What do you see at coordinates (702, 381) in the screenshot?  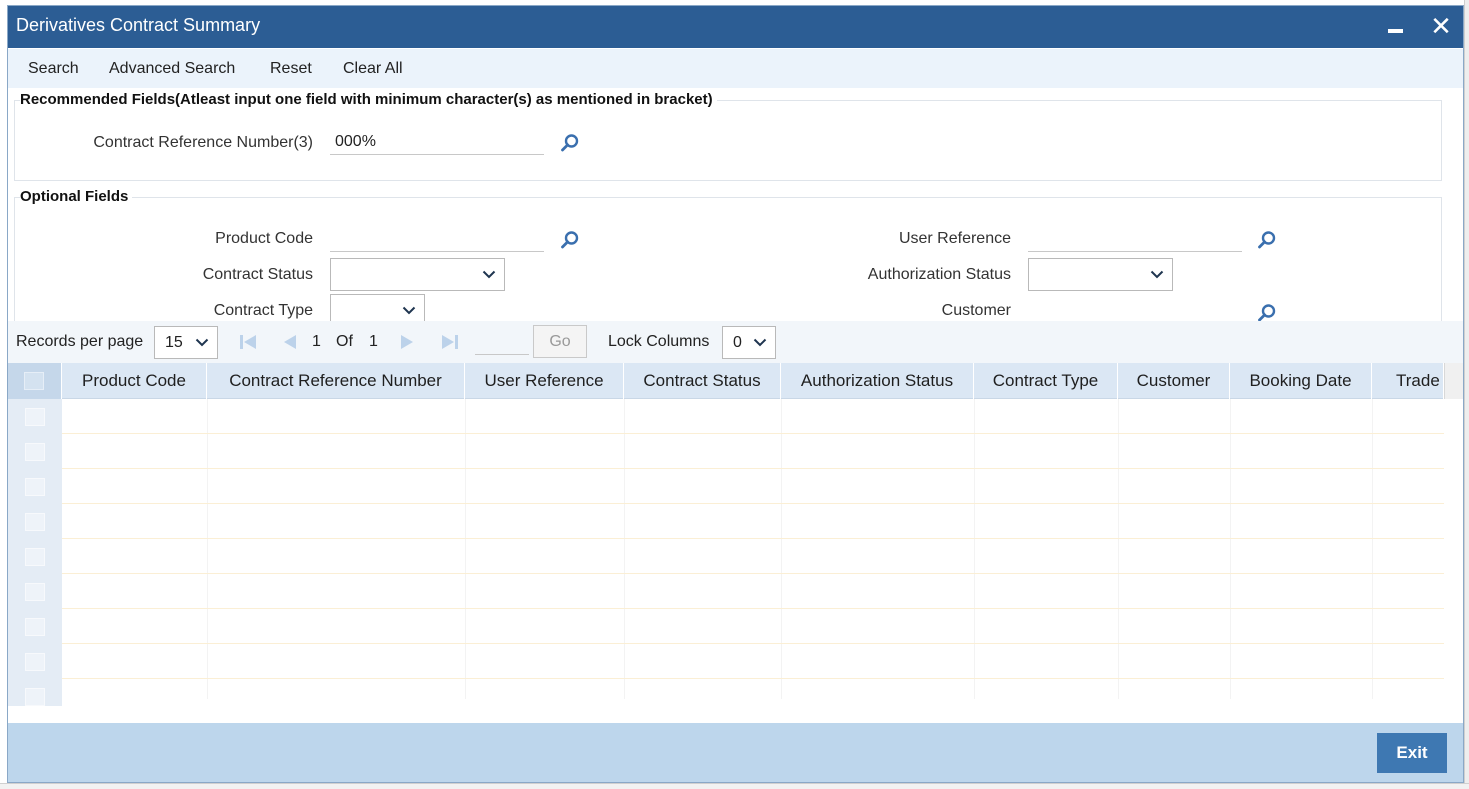 I see `col-header-contract-status: Contract Status` at bounding box center [702, 381].